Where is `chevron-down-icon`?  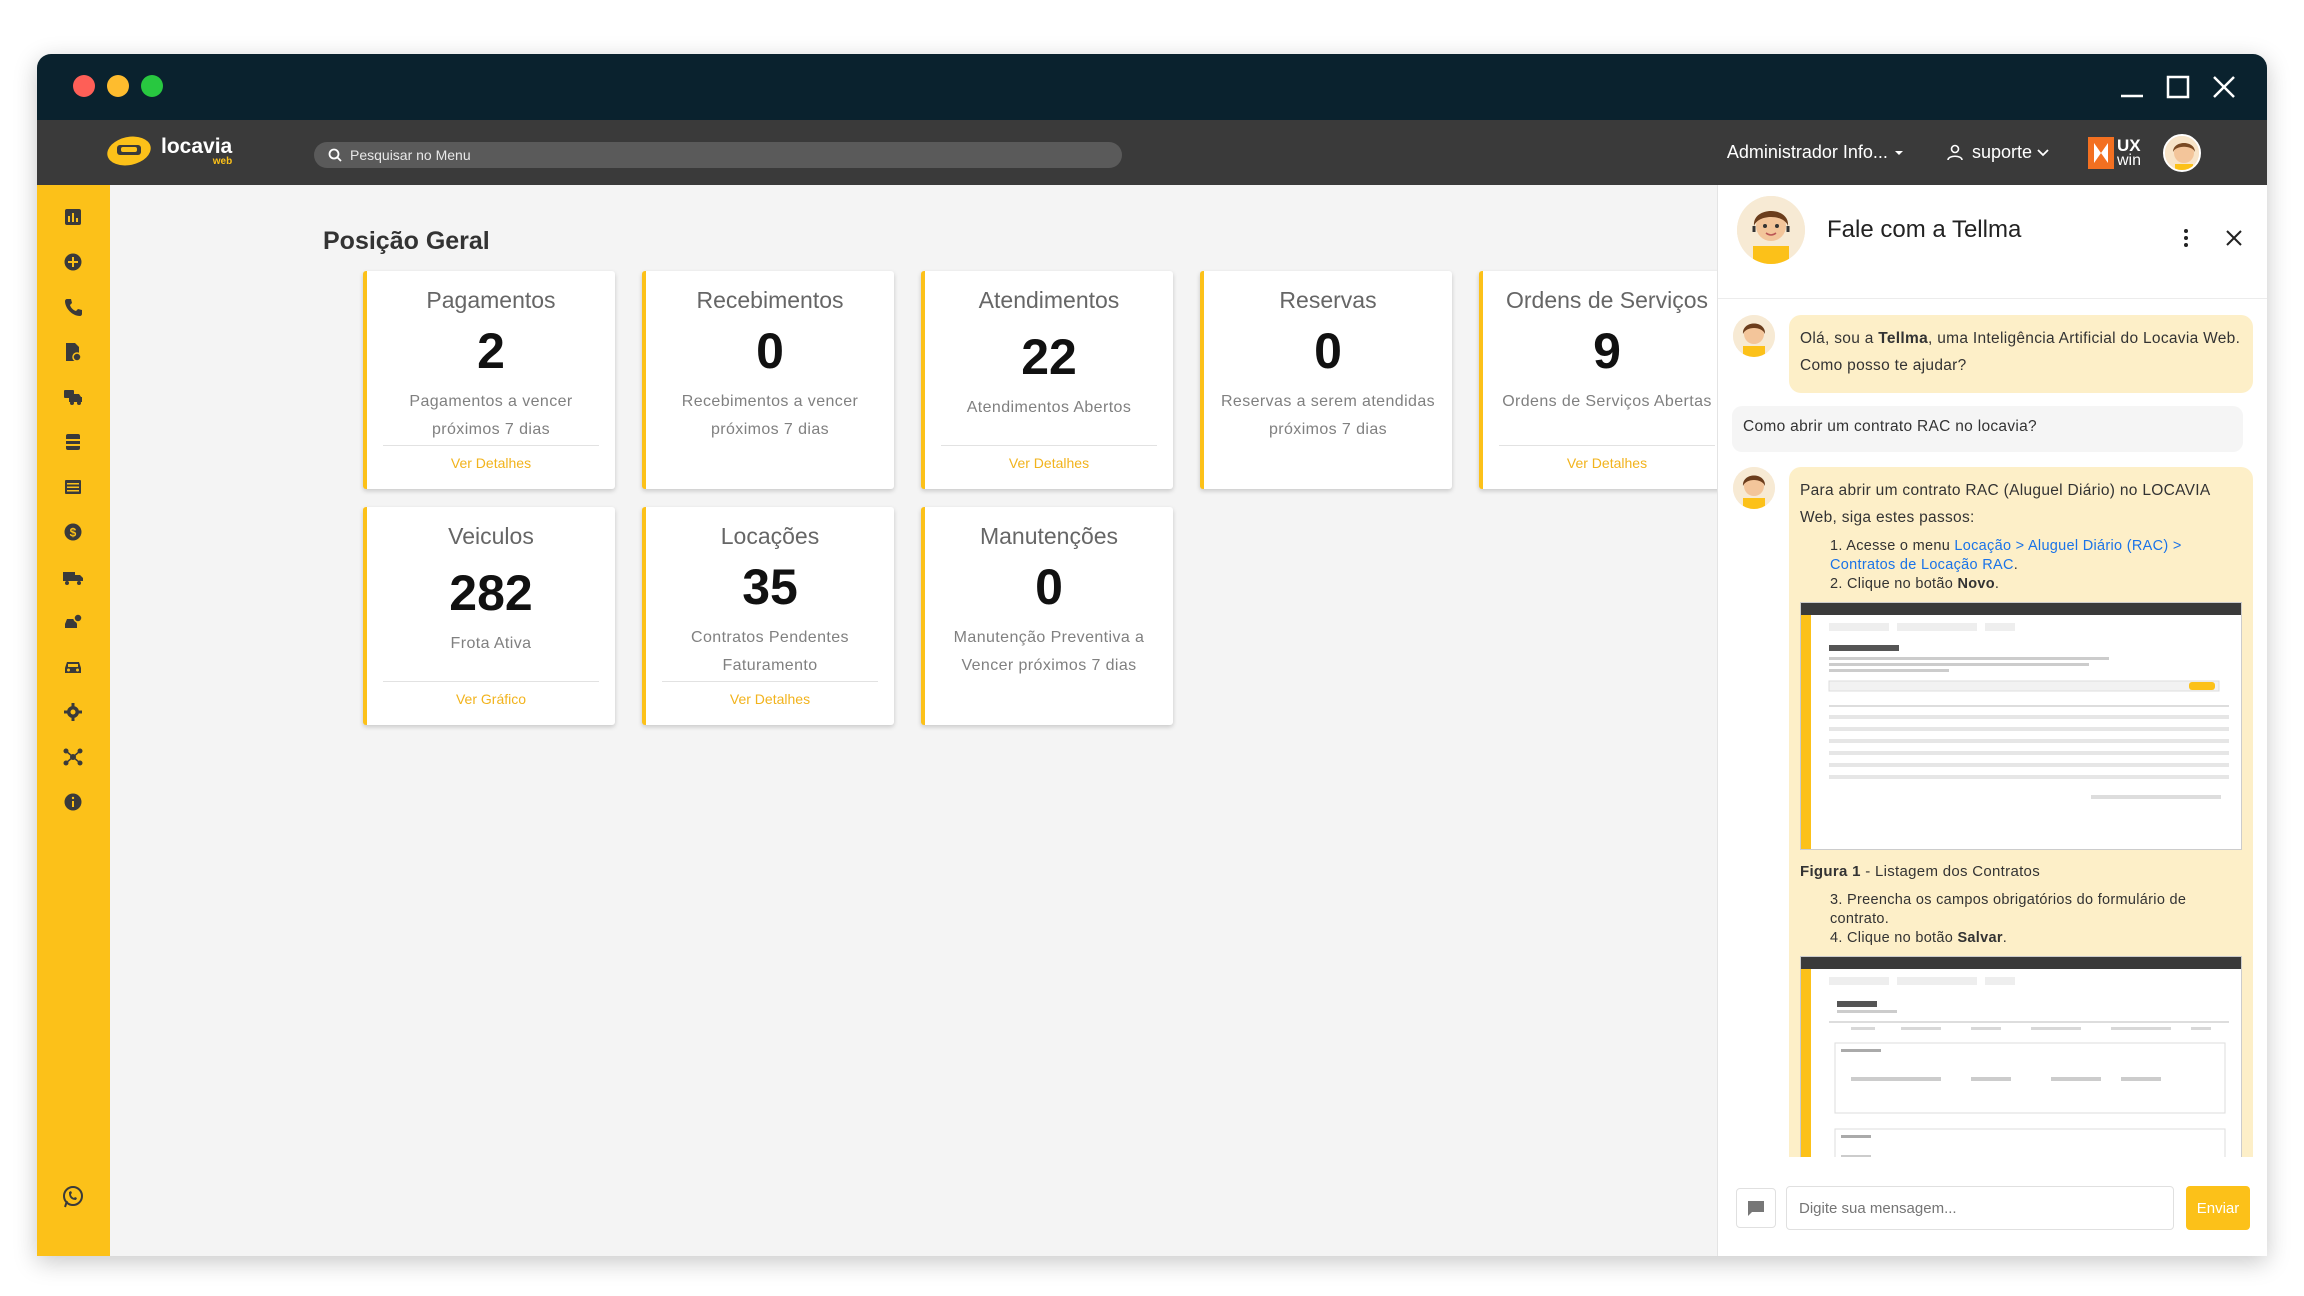
chevron-down-icon is located at coordinates (2043, 152).